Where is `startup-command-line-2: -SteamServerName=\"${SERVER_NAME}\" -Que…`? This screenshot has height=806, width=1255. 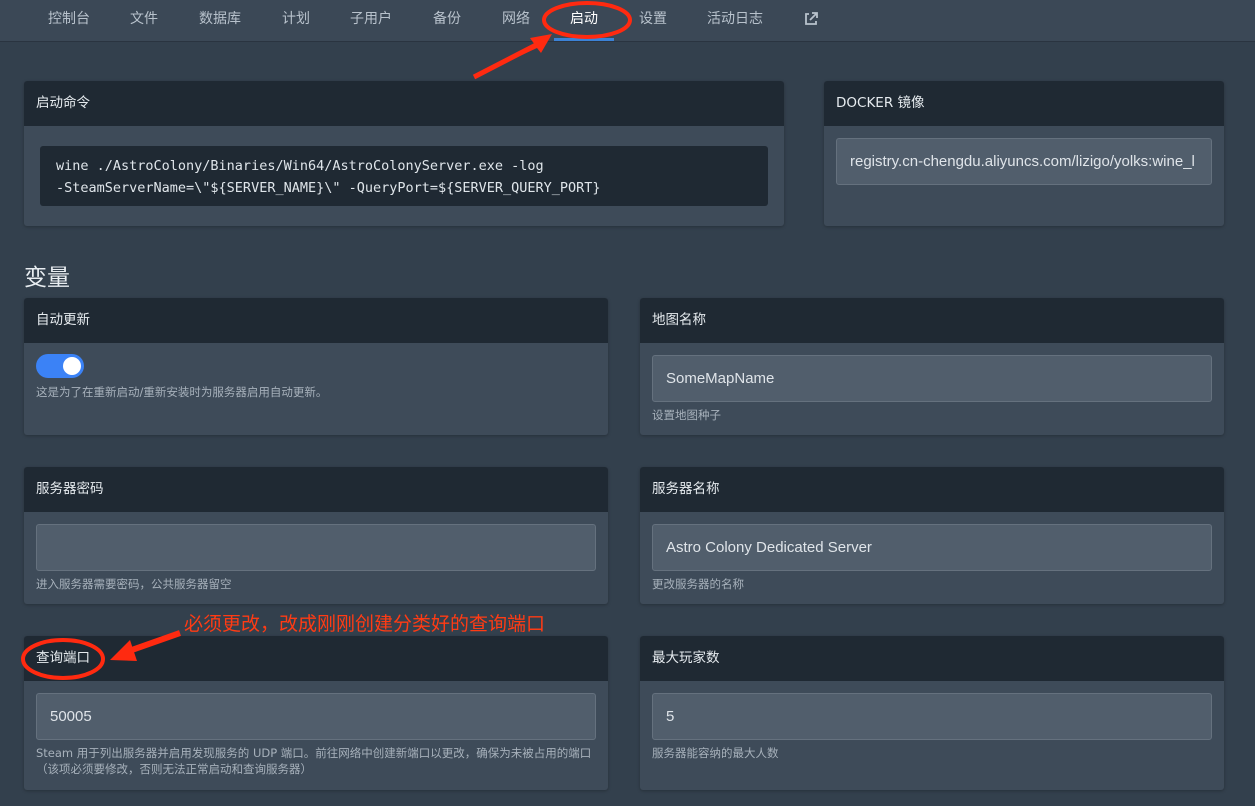 startup-command-line-2: -SteamServerName=\"${SERVER_NAME}\" -Que… is located at coordinates (328, 188).